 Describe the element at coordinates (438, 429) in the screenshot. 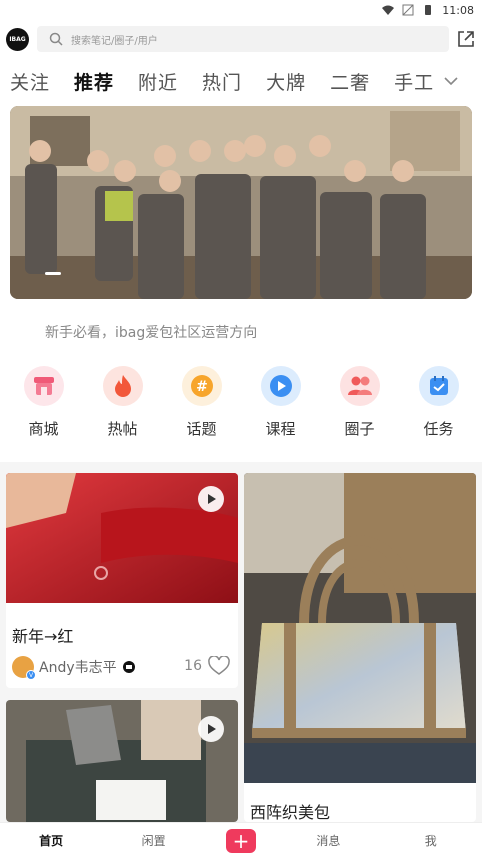

I see `quick-link-label: 任务` at that location.